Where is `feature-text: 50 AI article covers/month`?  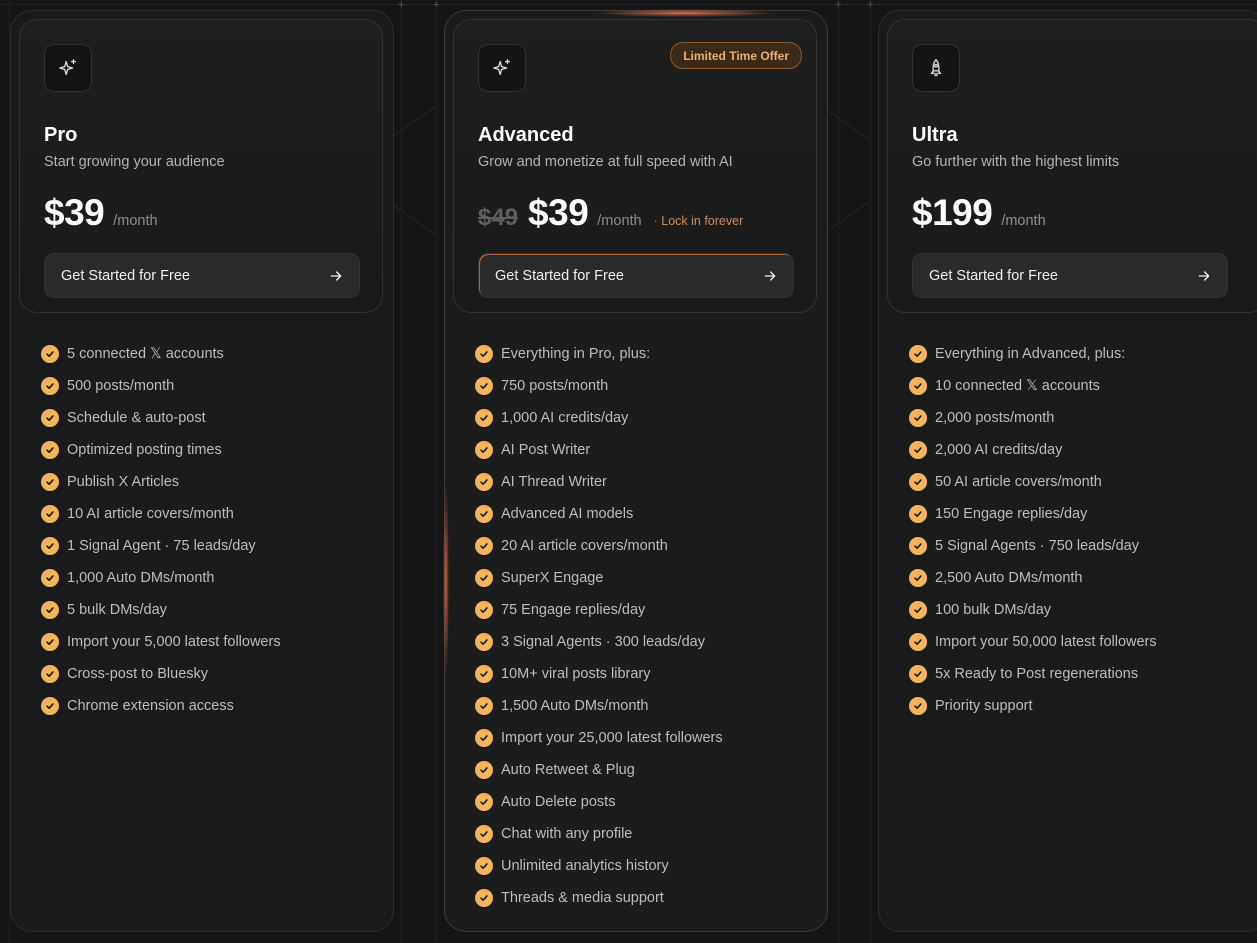
feature-text: 50 AI article covers/month is located at coordinates (1018, 482).